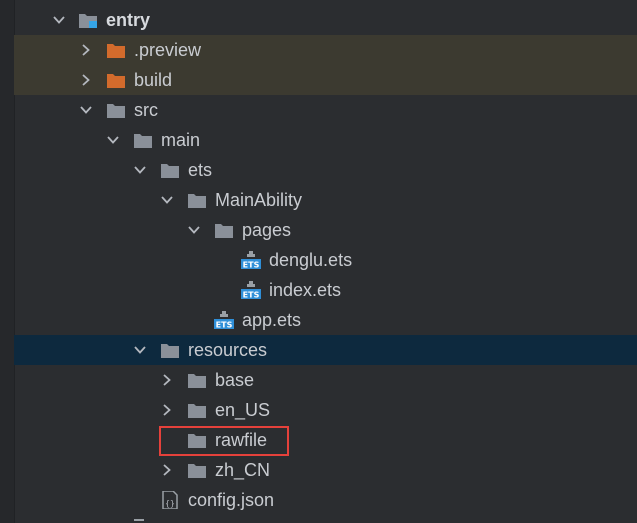 The width and height of the screenshot is (637, 523). What do you see at coordinates (325, 410) in the screenshot?
I see `tree-row-en-us: en_US` at bounding box center [325, 410].